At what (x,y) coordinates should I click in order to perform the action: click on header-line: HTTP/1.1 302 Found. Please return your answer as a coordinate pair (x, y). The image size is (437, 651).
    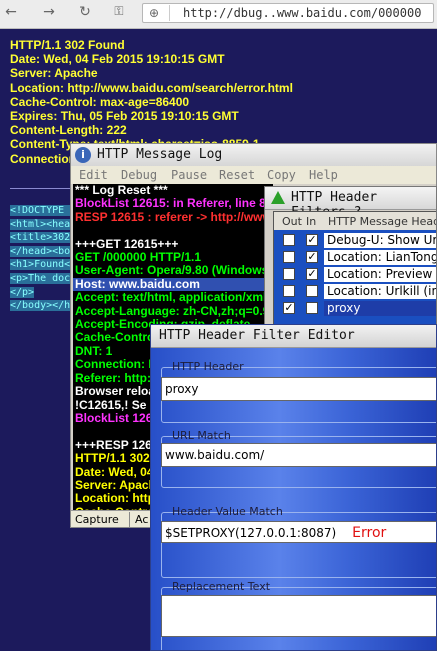
    Looking at the image, I should click on (67, 45).